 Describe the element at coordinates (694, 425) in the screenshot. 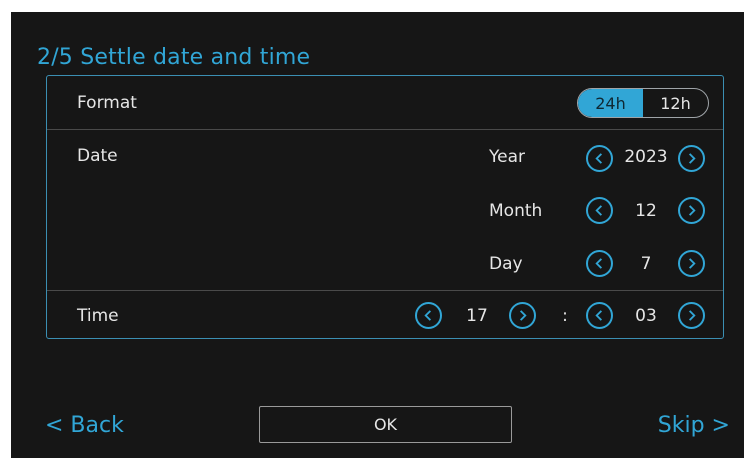

I see `skip-button: Skip >` at that location.